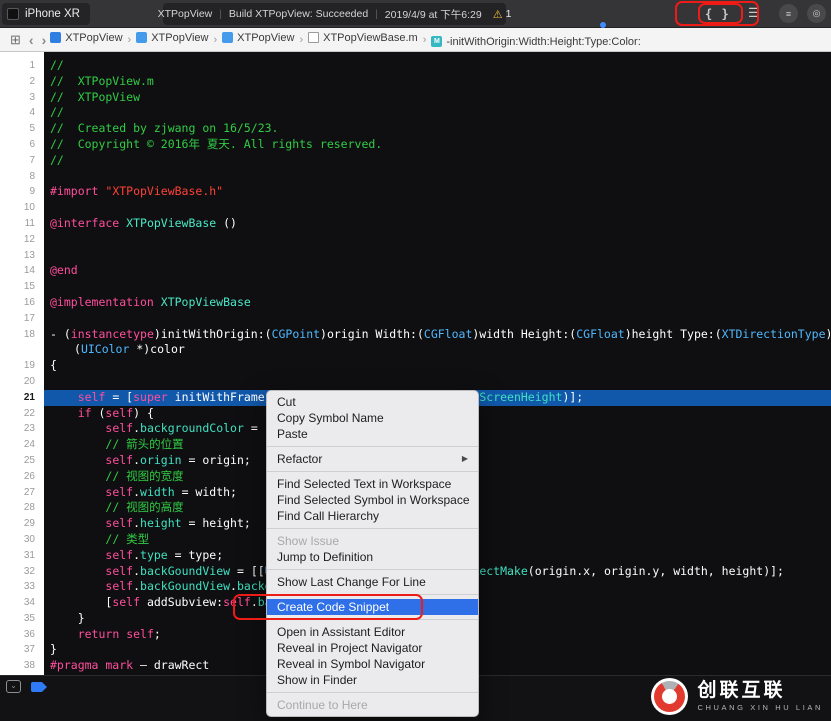  I want to click on code-line: #import "XTPopViewBase.h", so click(437, 192).